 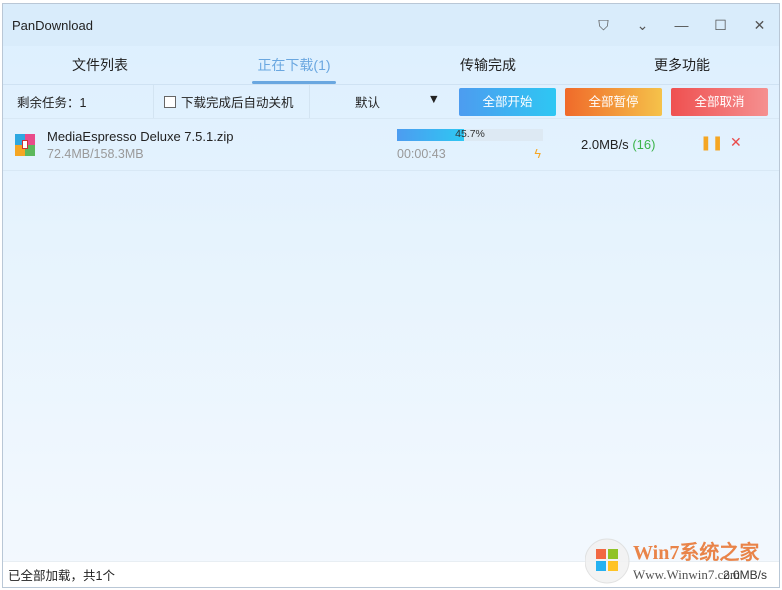 What do you see at coordinates (470, 144) in the screenshot?
I see `progress: 45.7% 00:00:43 ϟ` at bounding box center [470, 144].